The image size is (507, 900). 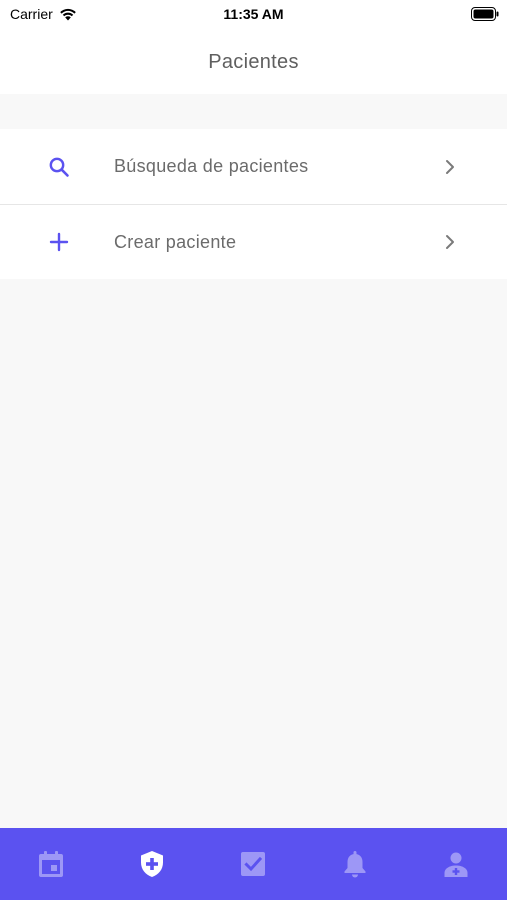 What do you see at coordinates (59, 242) in the screenshot?
I see `plus-icon` at bounding box center [59, 242].